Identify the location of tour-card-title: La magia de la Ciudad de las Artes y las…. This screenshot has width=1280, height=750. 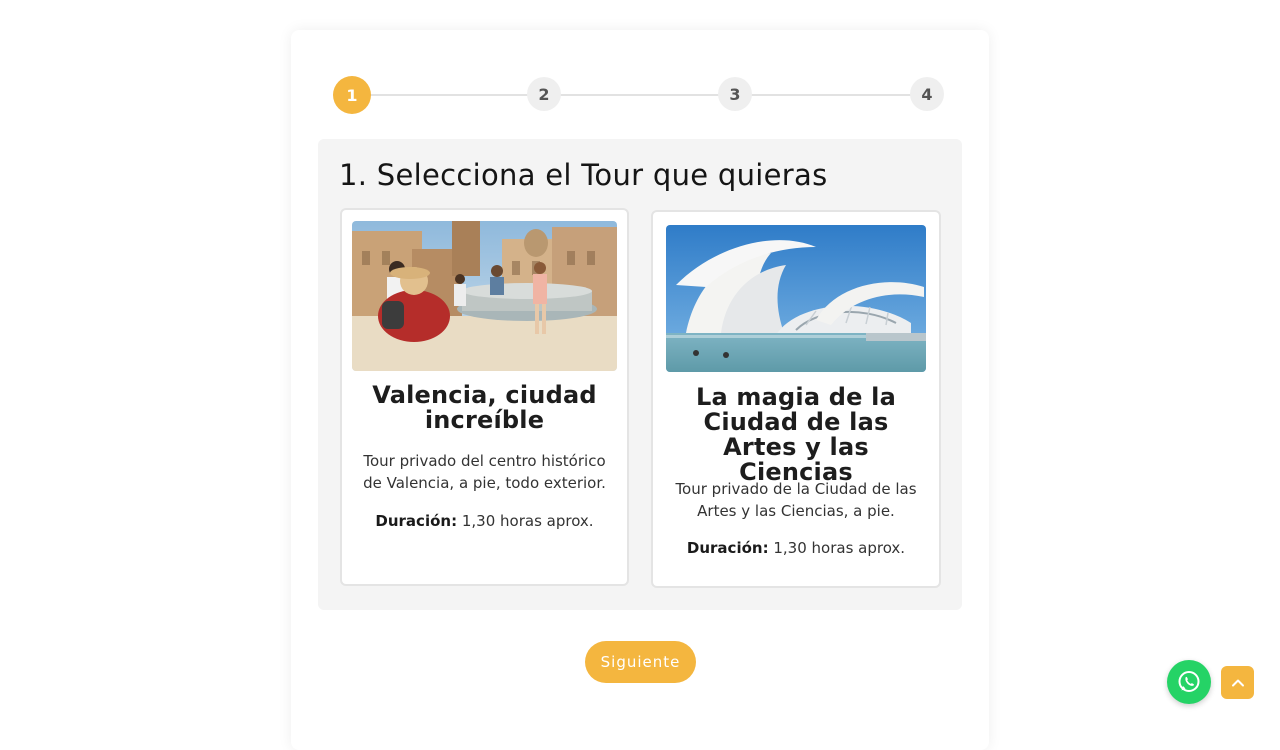
(796, 434).